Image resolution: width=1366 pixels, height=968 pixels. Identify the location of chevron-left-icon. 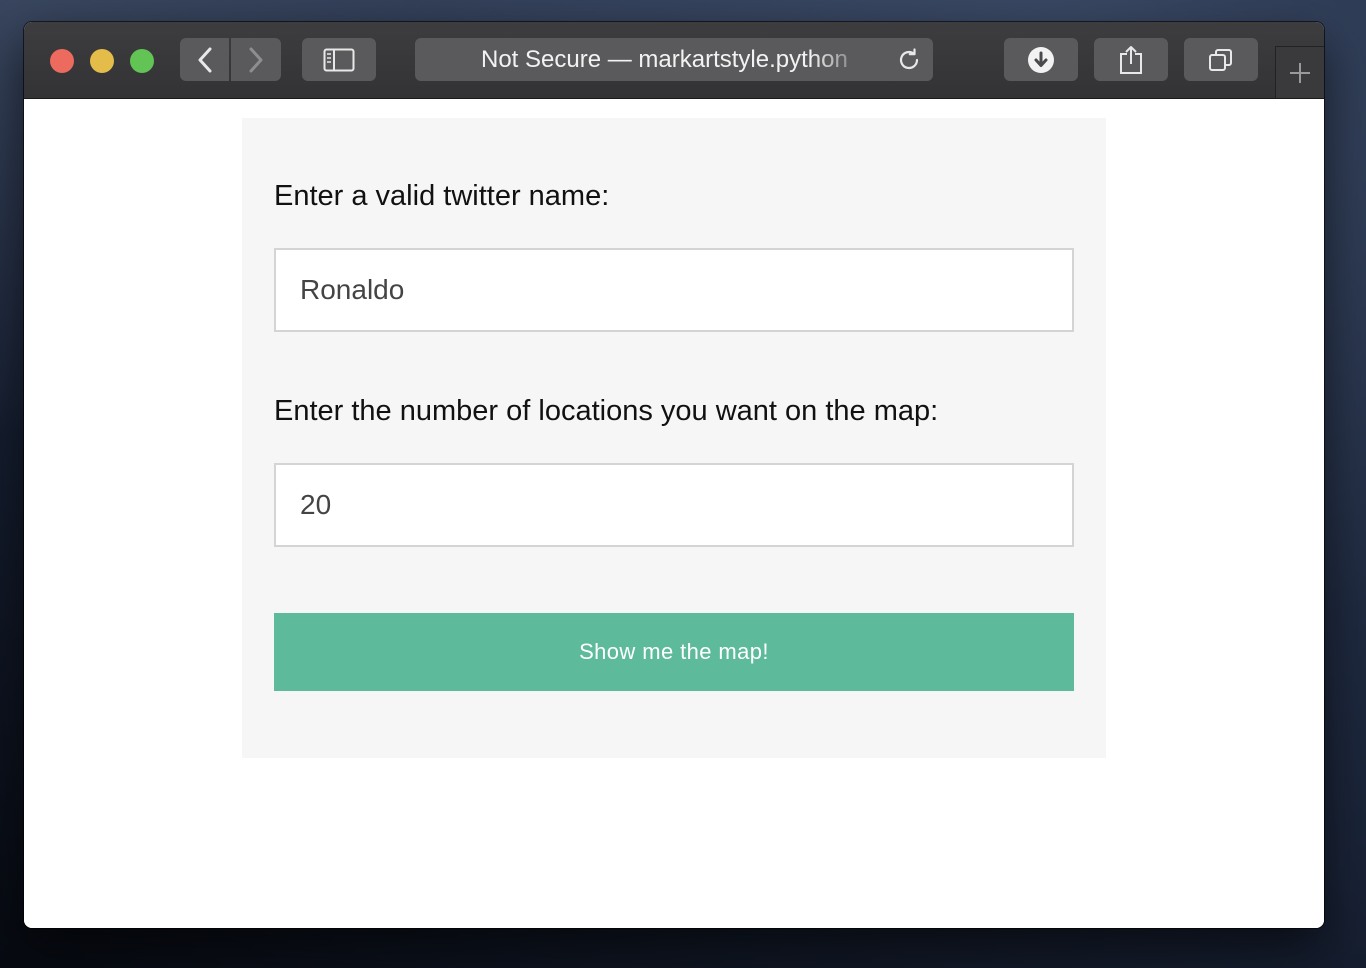
(204, 59).